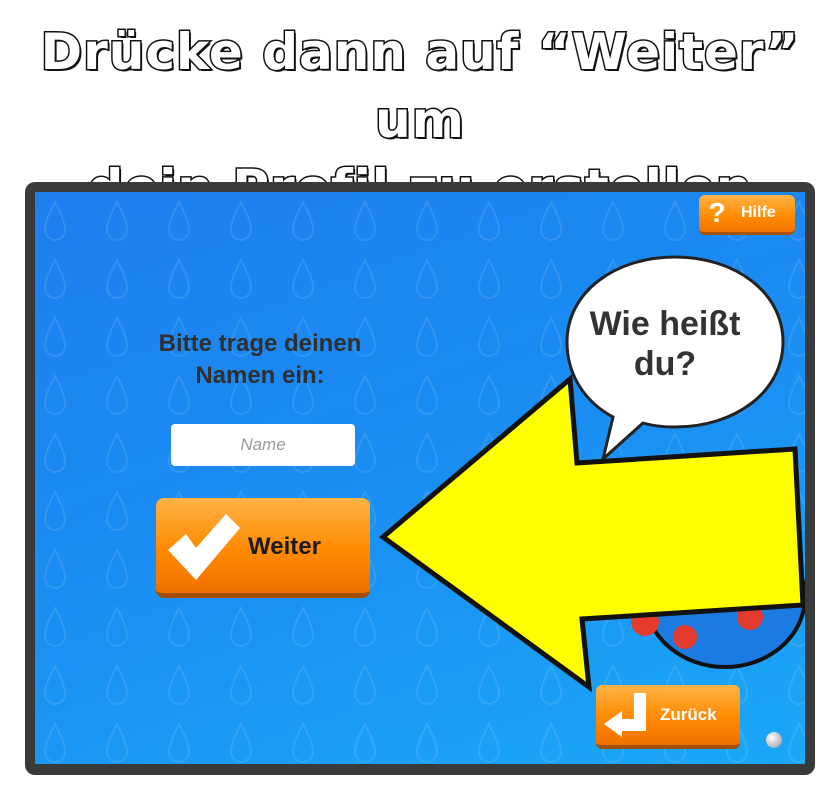 The width and height of the screenshot is (840, 800). What do you see at coordinates (204, 547) in the screenshot?
I see `checkmark-icon` at bounding box center [204, 547].